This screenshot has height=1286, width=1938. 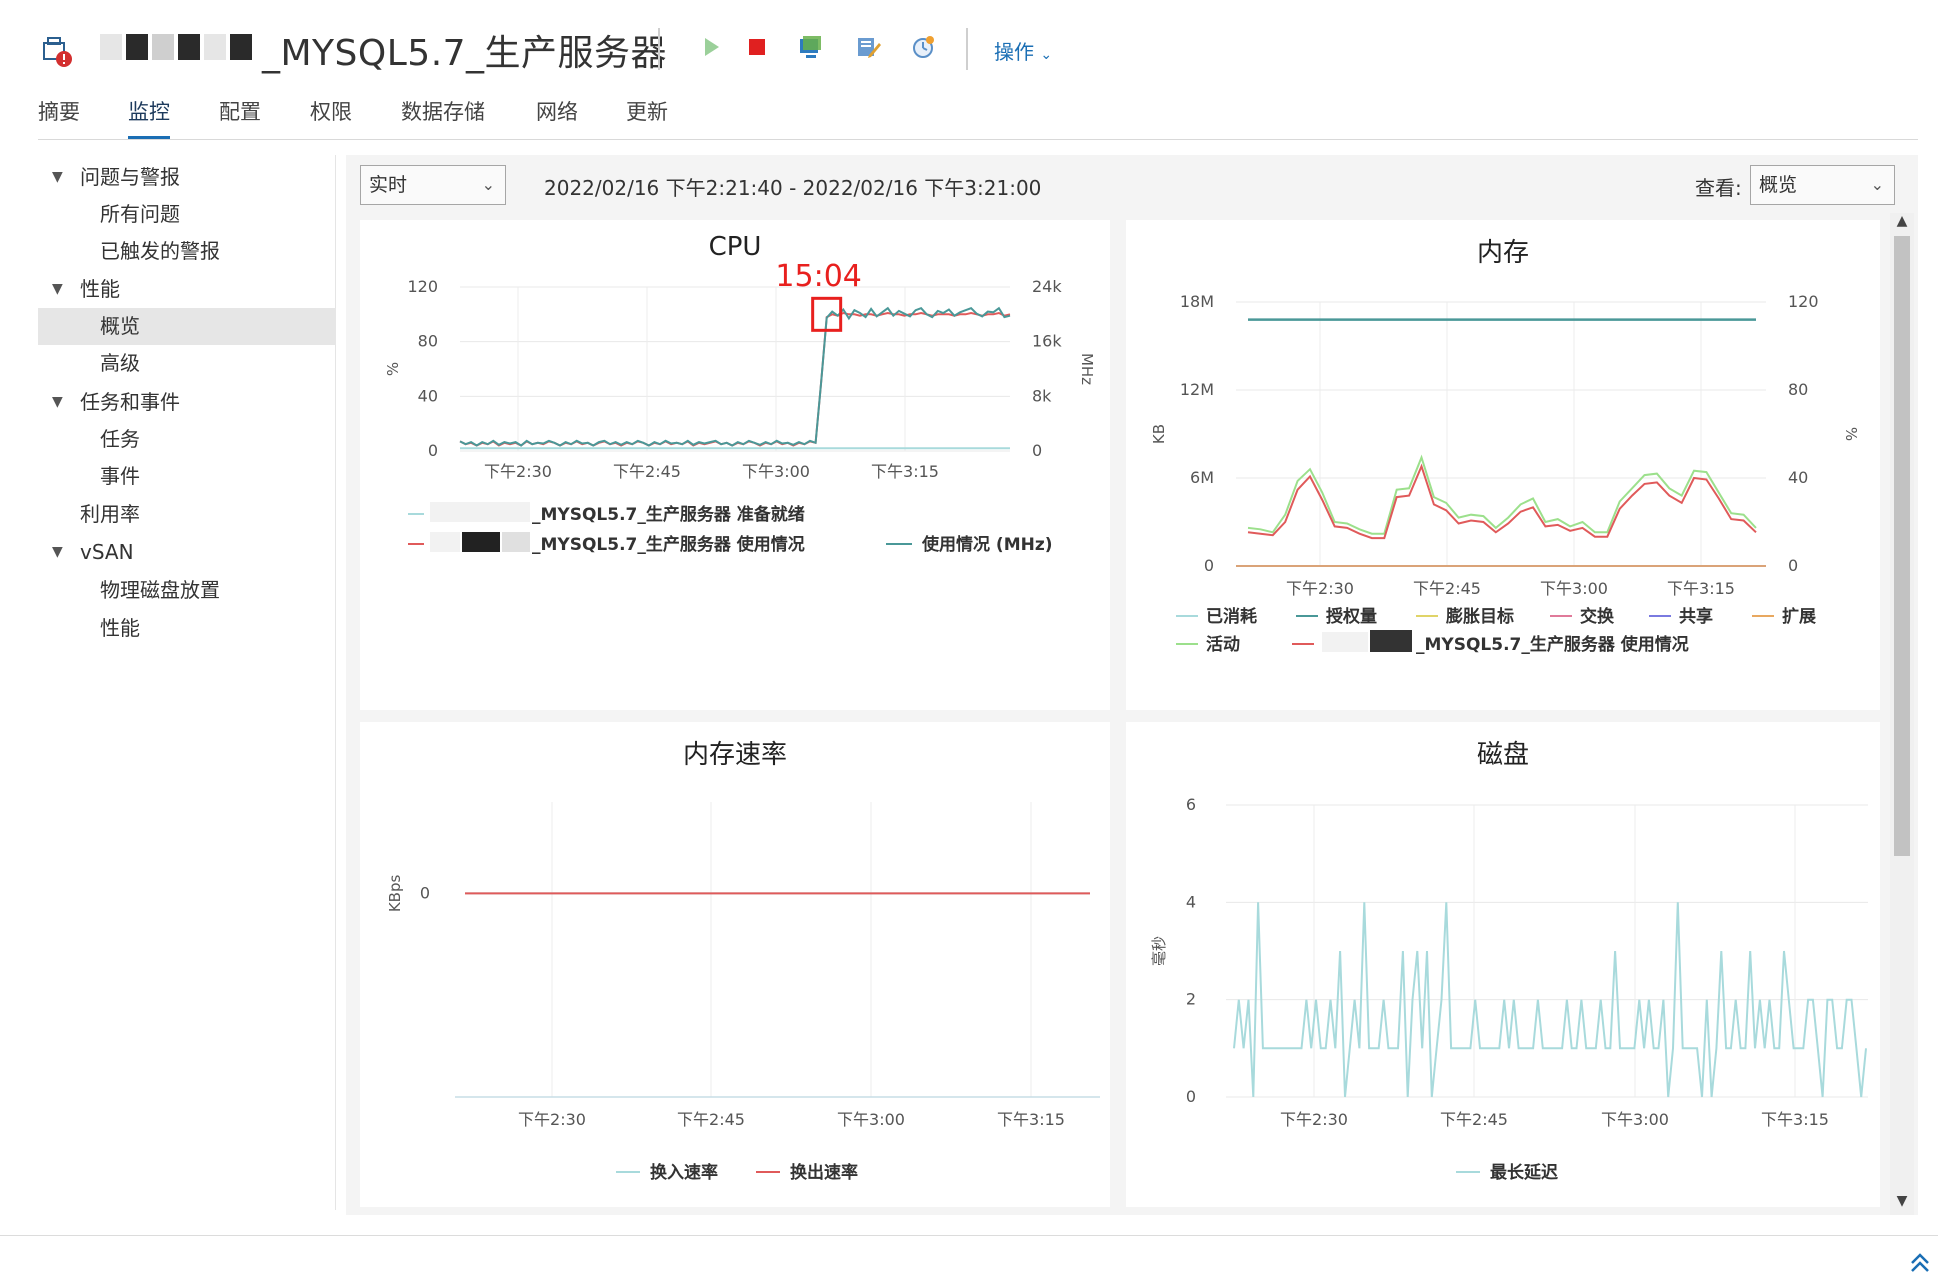 What do you see at coordinates (1793, 565) in the screenshot?
I see `y2-tick-label: 0` at bounding box center [1793, 565].